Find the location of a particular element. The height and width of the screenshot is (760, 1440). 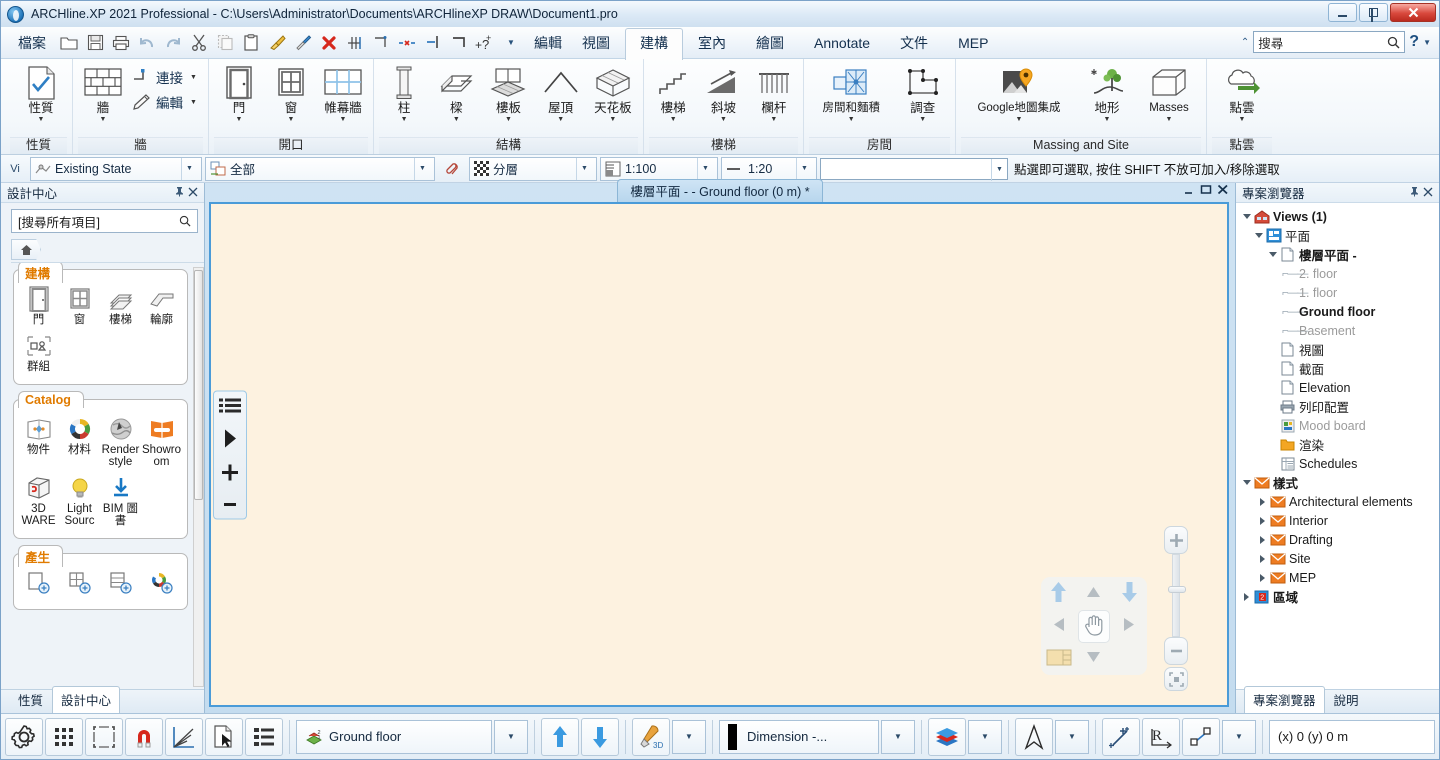

dc-item-add-furniture is located at coordinates (120, 583).